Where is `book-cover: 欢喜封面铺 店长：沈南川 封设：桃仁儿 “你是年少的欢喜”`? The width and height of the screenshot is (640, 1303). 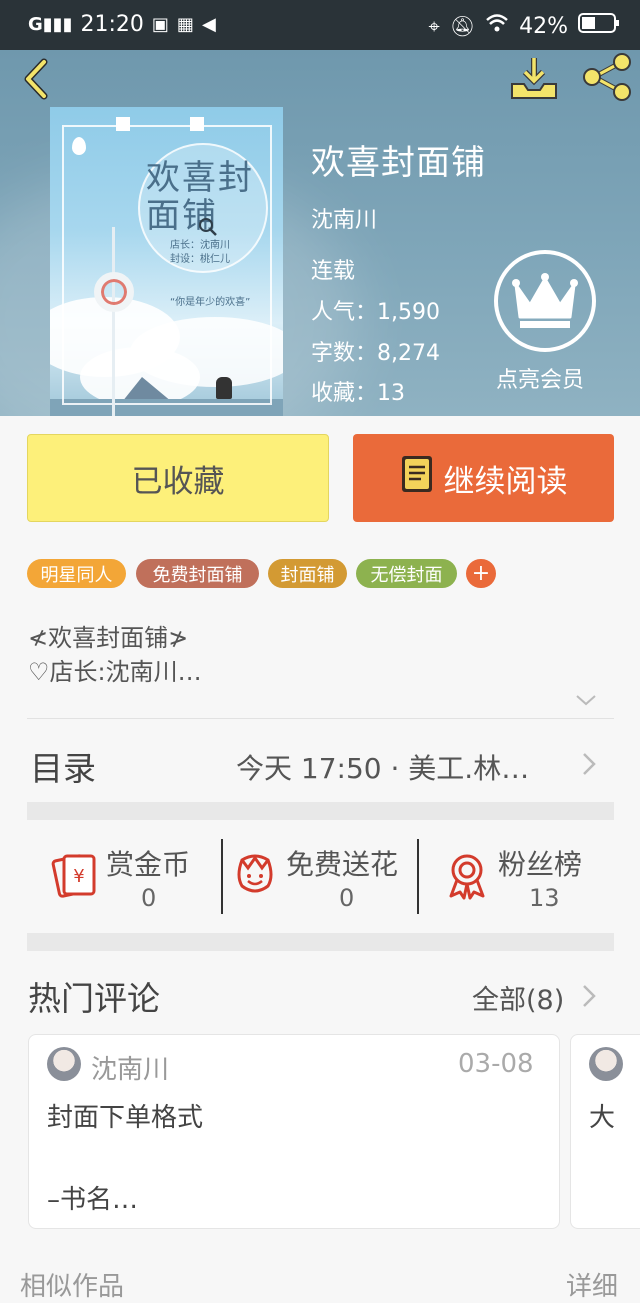 book-cover: 欢喜封面铺 店长：沈南川 封设：桃仁儿 “你是年少的欢喜” is located at coordinates (166, 261).